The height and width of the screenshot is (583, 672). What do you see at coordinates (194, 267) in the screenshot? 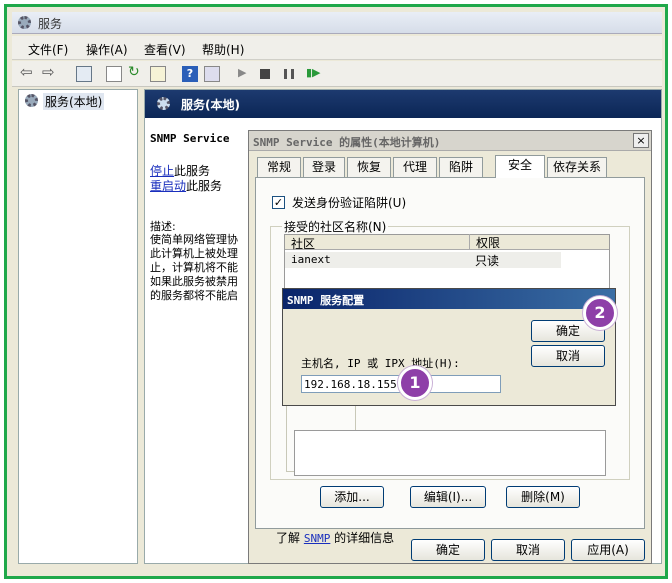
I see `description-text: 使简单网络管理协此计算机上被处理止，计算机将不能如果此服务被禁用的服务都将不能启` at bounding box center [194, 267].